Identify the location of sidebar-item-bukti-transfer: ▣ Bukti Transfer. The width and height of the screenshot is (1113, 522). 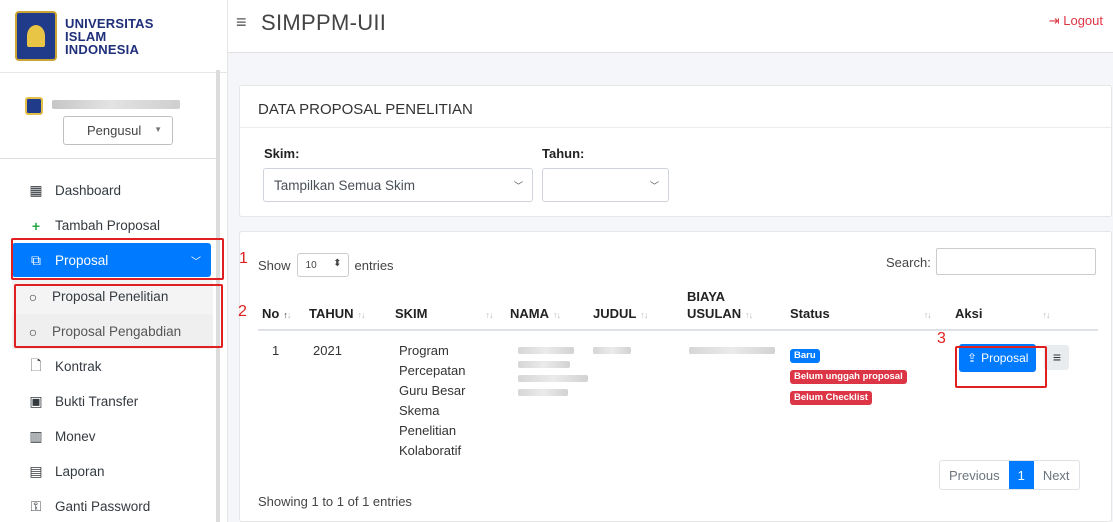
(108, 401).